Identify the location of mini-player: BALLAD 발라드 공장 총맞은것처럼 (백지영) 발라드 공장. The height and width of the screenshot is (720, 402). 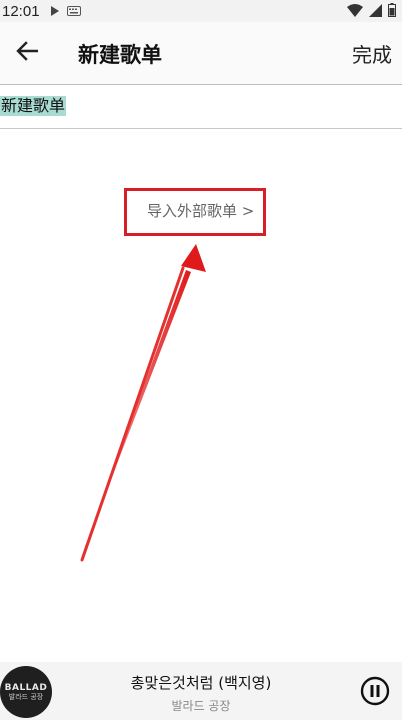
(201, 691).